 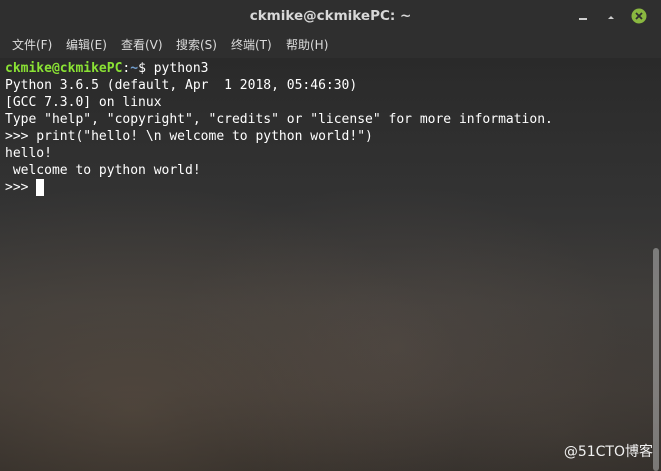 I want to click on minimize-icon, so click(x=583, y=19).